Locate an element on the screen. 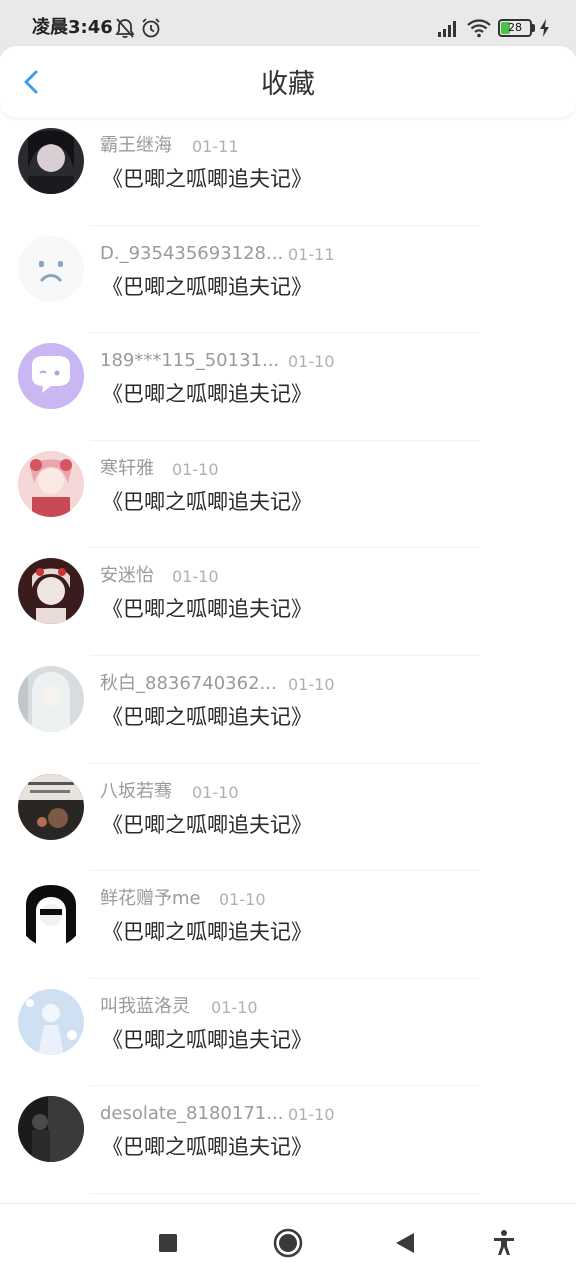 The width and height of the screenshot is (576, 1280). bell-off-icon is located at coordinates (125, 28).